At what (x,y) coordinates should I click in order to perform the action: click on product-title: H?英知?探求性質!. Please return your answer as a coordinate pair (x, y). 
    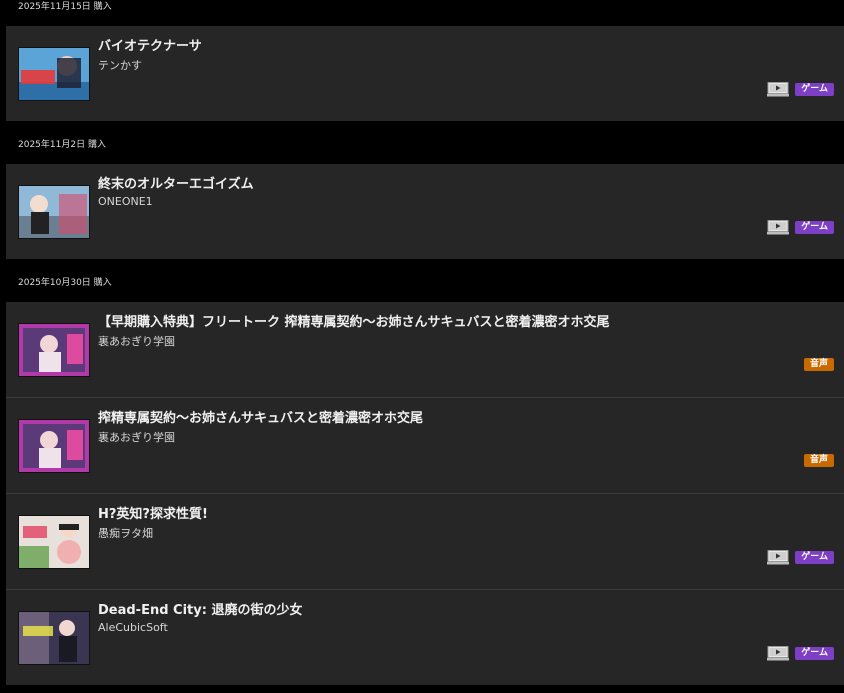
    Looking at the image, I should click on (153, 512).